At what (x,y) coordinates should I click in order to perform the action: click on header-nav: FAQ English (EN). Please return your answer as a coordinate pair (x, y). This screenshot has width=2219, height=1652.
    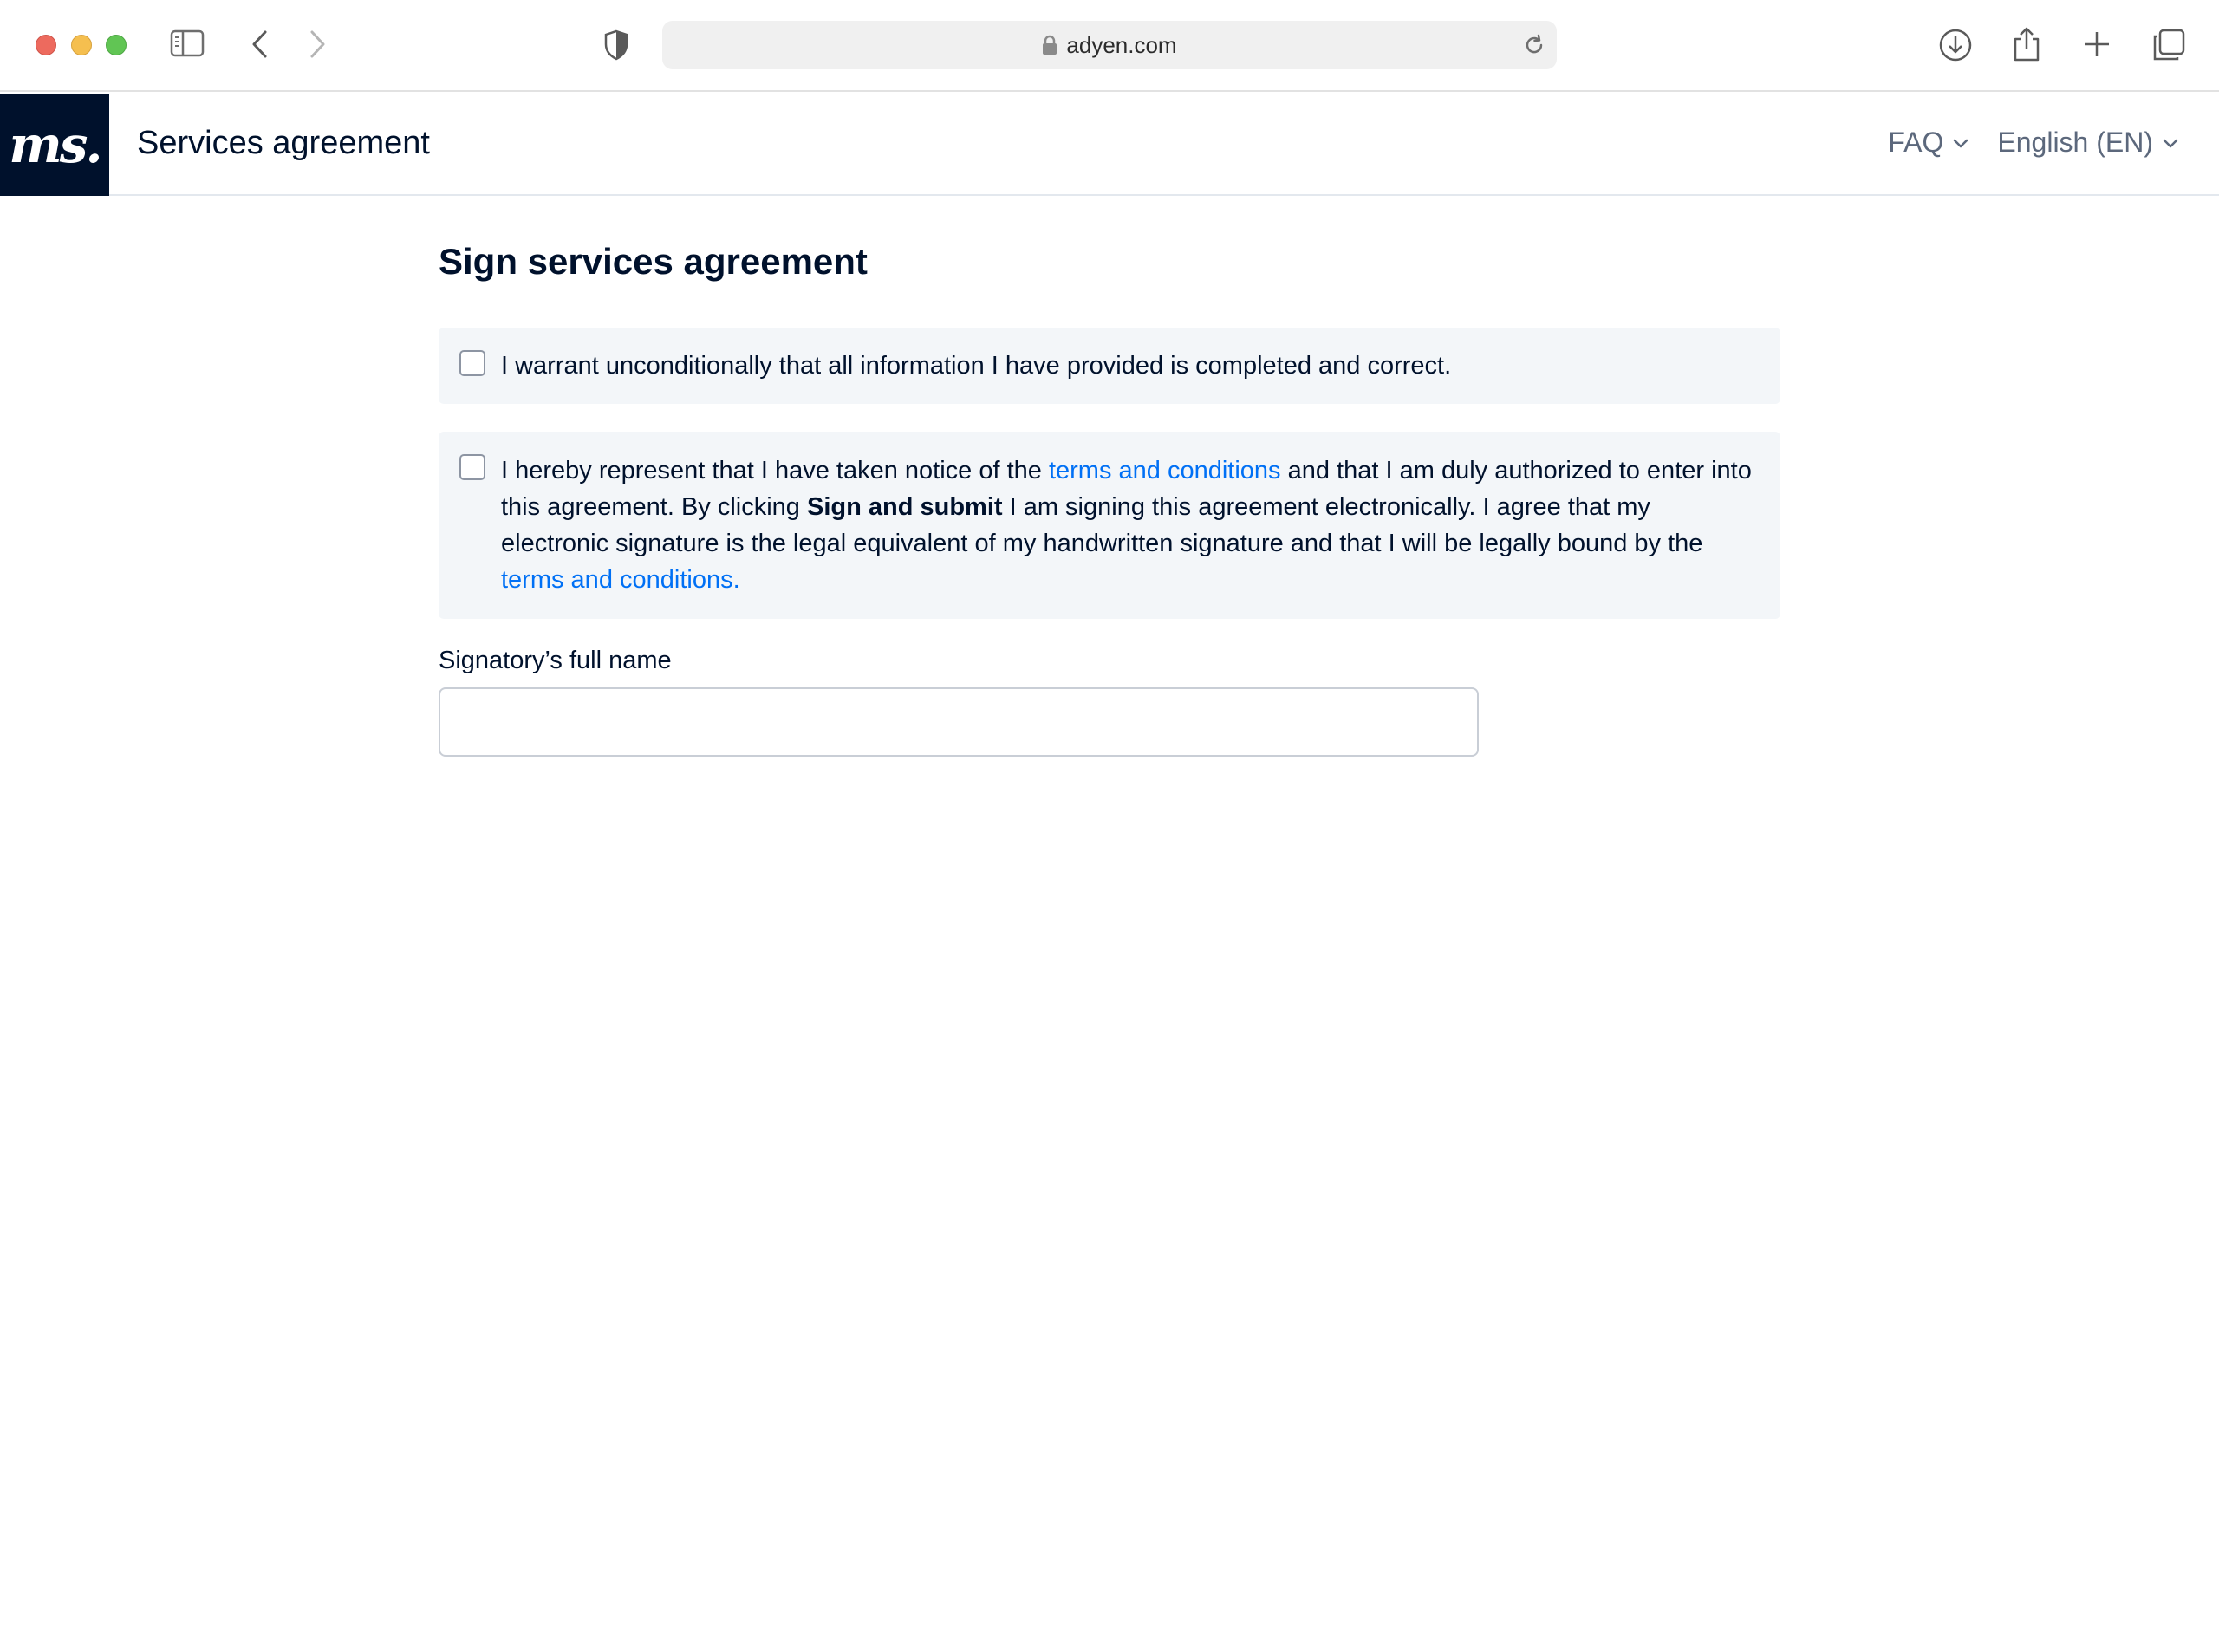
    Looking at the image, I should click on (2034, 143).